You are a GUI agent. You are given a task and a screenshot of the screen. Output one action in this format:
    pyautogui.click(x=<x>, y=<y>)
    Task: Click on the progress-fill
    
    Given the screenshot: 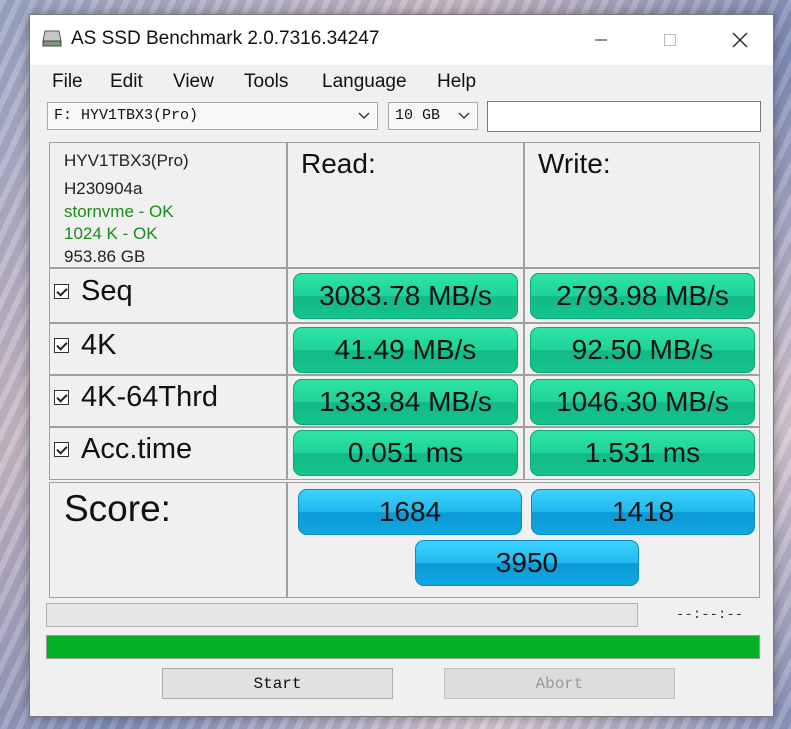 What is the action you would take?
    pyautogui.click(x=403, y=647)
    